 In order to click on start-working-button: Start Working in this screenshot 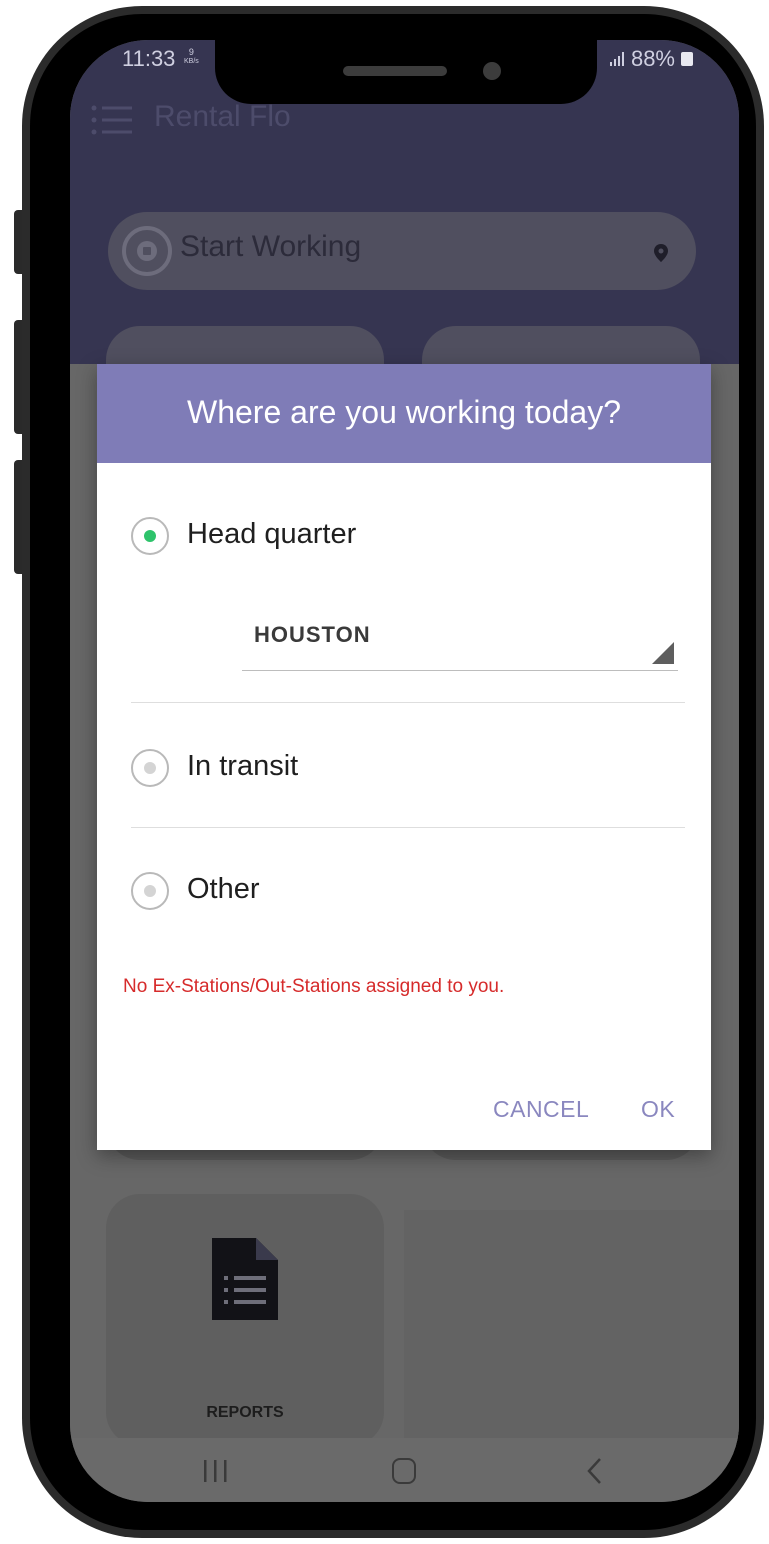, I will do `click(402, 251)`.